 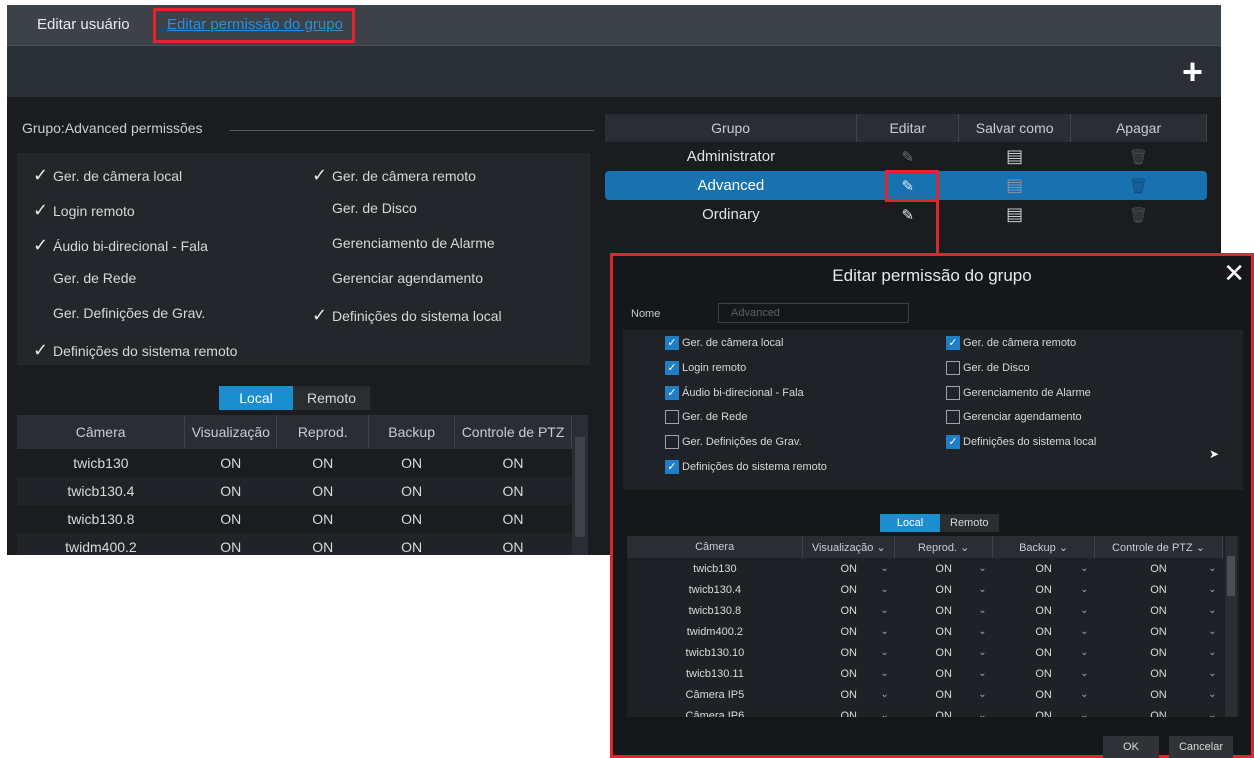 I want to click on dialog-permission-item: ✓ Ger. de câmera remoto, so click(x=1011, y=343).